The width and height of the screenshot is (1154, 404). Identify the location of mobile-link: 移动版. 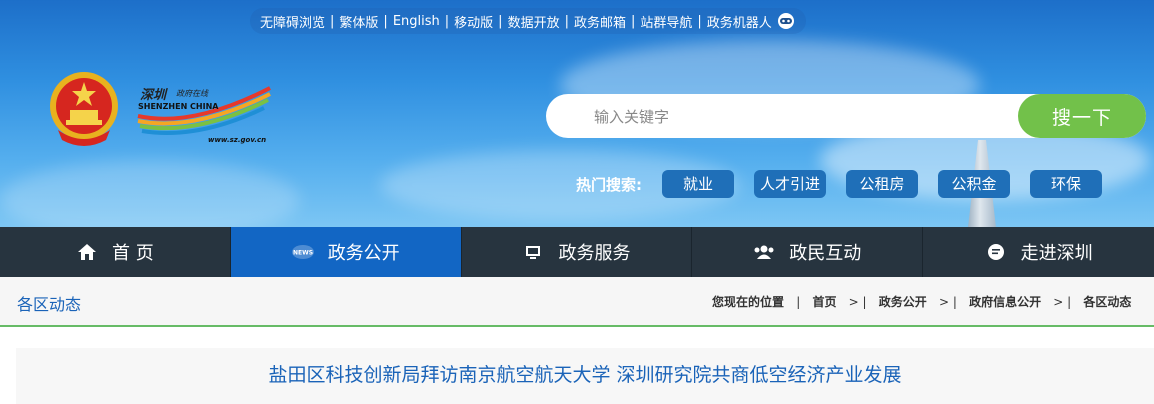
(473, 21).